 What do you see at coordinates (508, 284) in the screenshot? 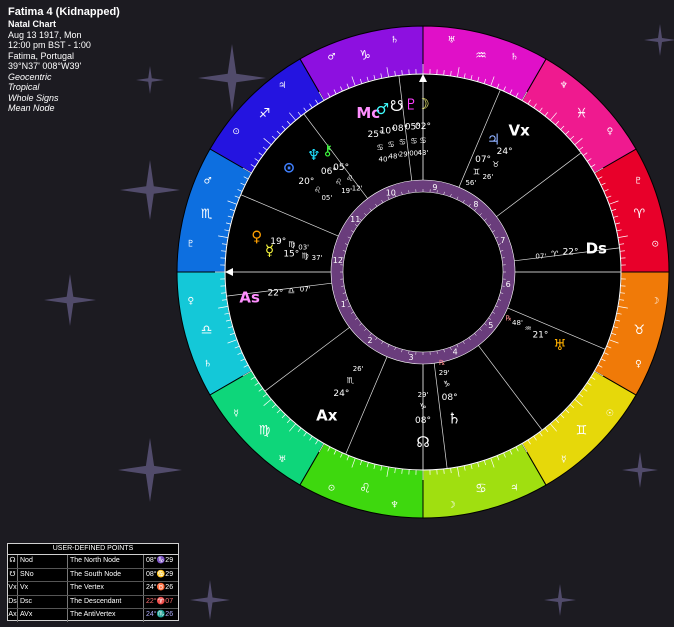
I see `house-number: 6` at bounding box center [508, 284].